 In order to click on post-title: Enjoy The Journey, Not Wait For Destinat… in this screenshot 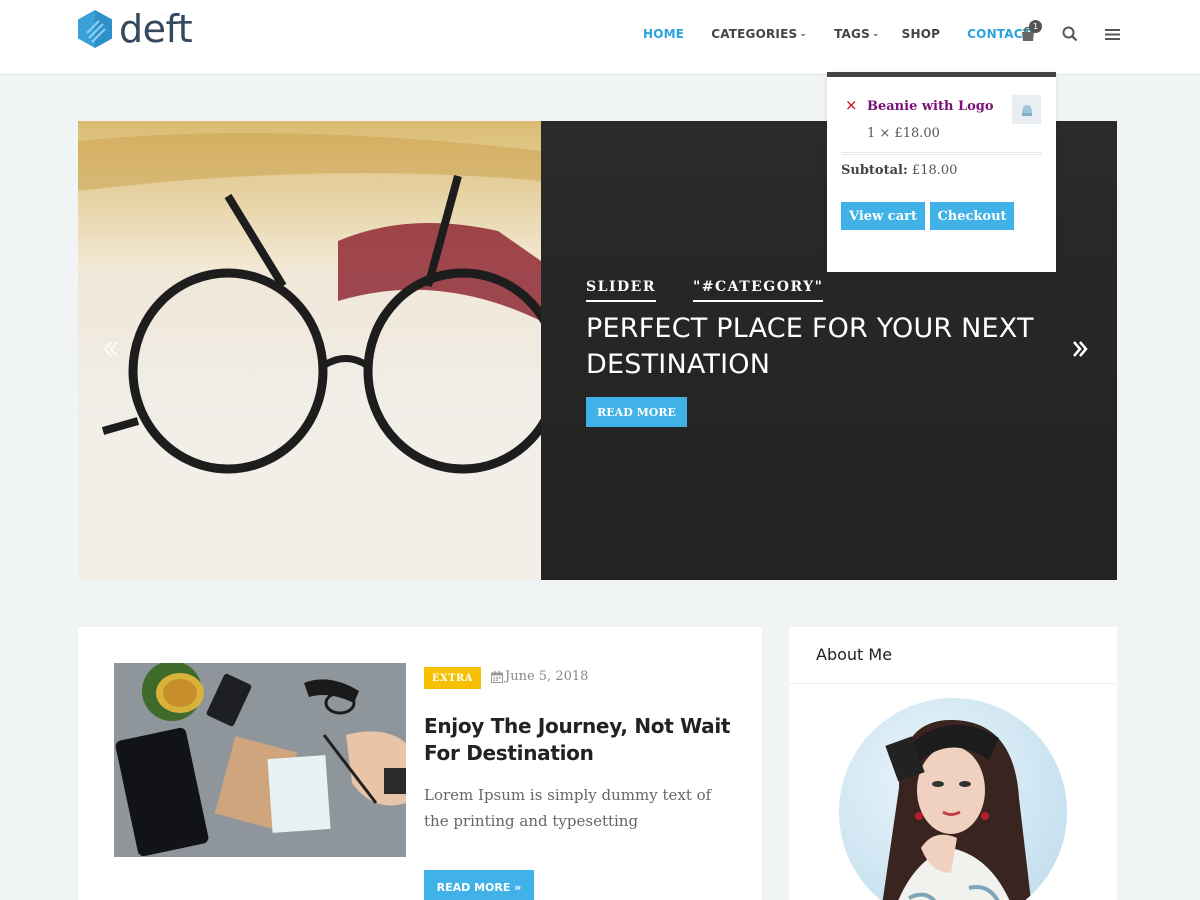, I will do `click(579, 740)`.